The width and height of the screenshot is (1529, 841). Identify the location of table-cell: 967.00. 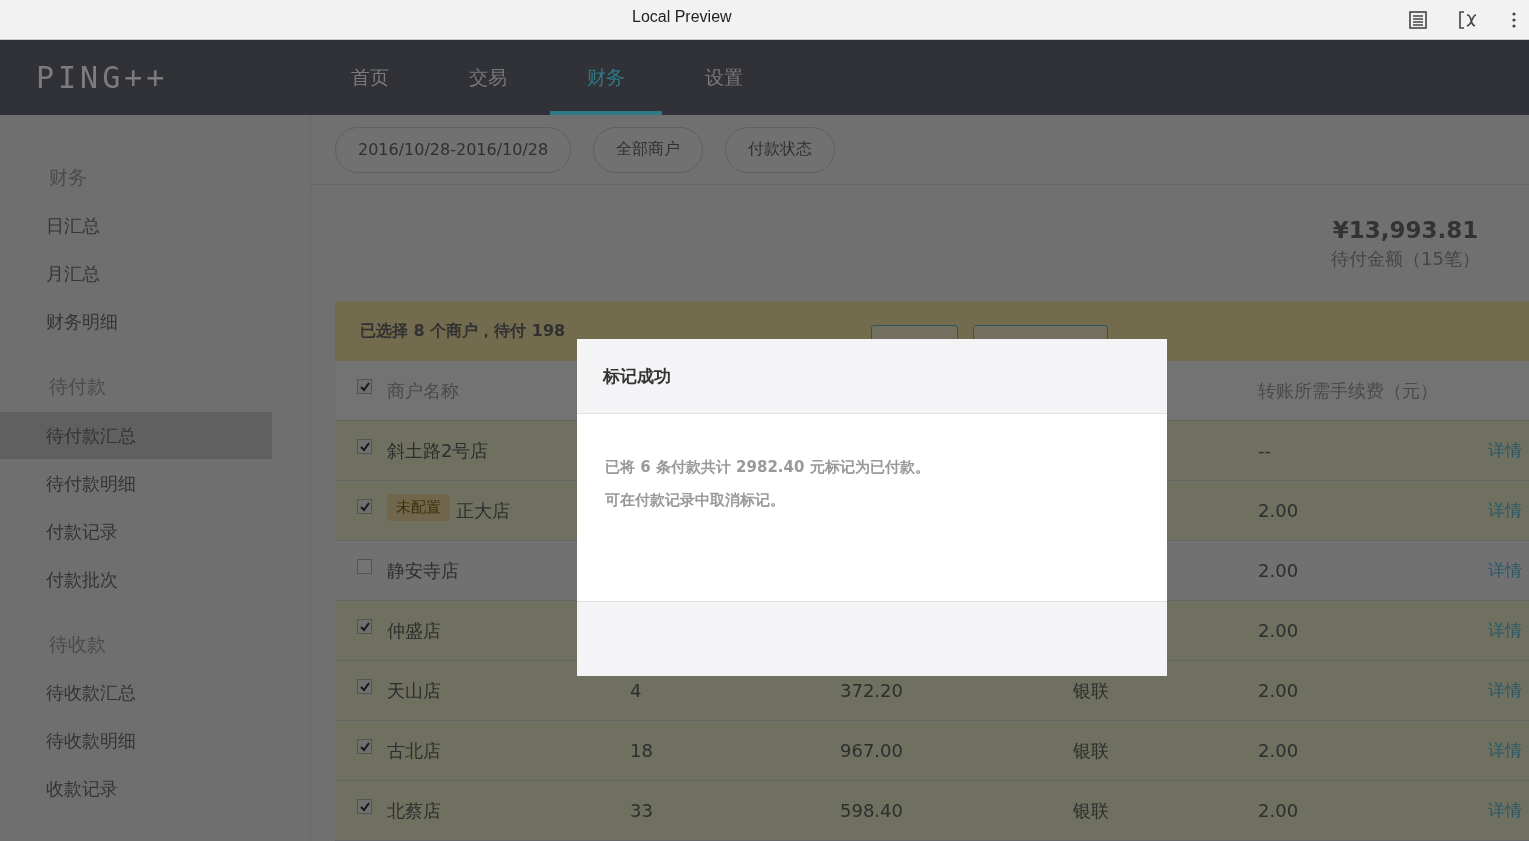
(871, 750).